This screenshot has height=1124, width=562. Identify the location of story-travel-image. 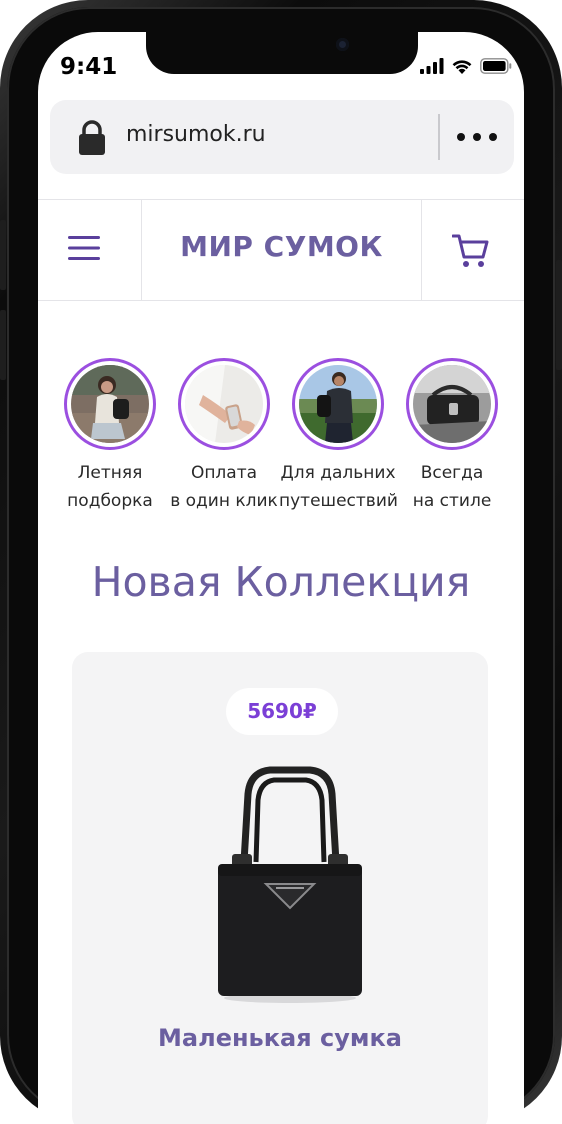
(338, 404).